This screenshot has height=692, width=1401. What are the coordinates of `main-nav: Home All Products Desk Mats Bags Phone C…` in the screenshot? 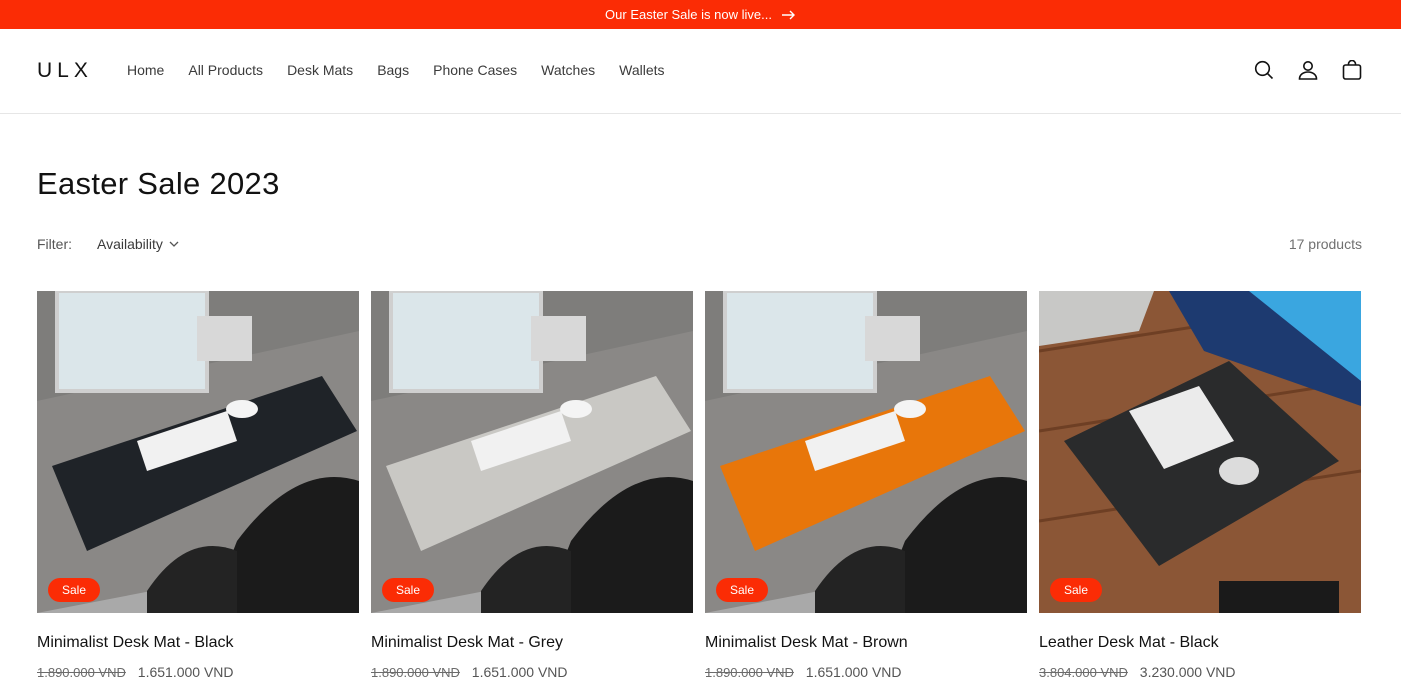 It's located at (408, 70).